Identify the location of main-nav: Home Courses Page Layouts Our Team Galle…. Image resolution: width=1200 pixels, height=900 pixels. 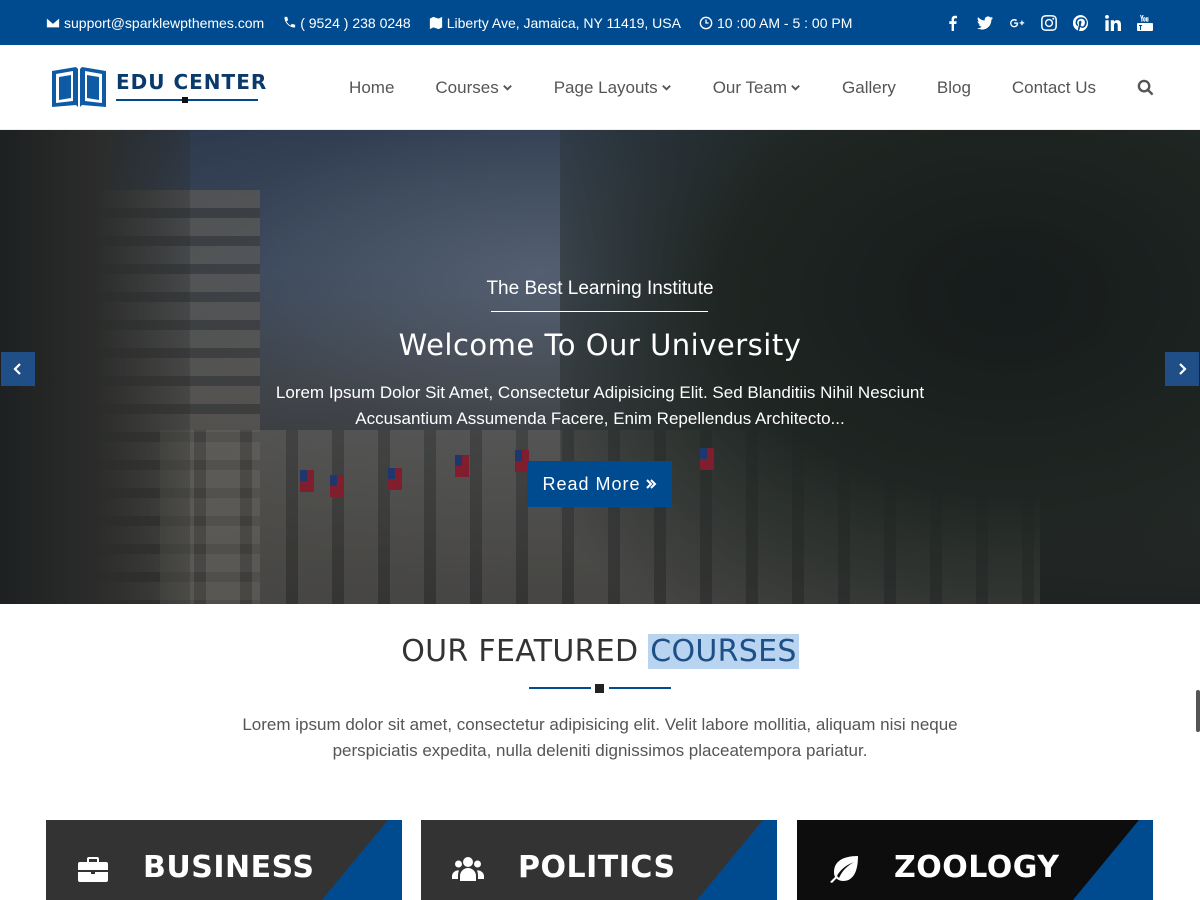
(731, 87).